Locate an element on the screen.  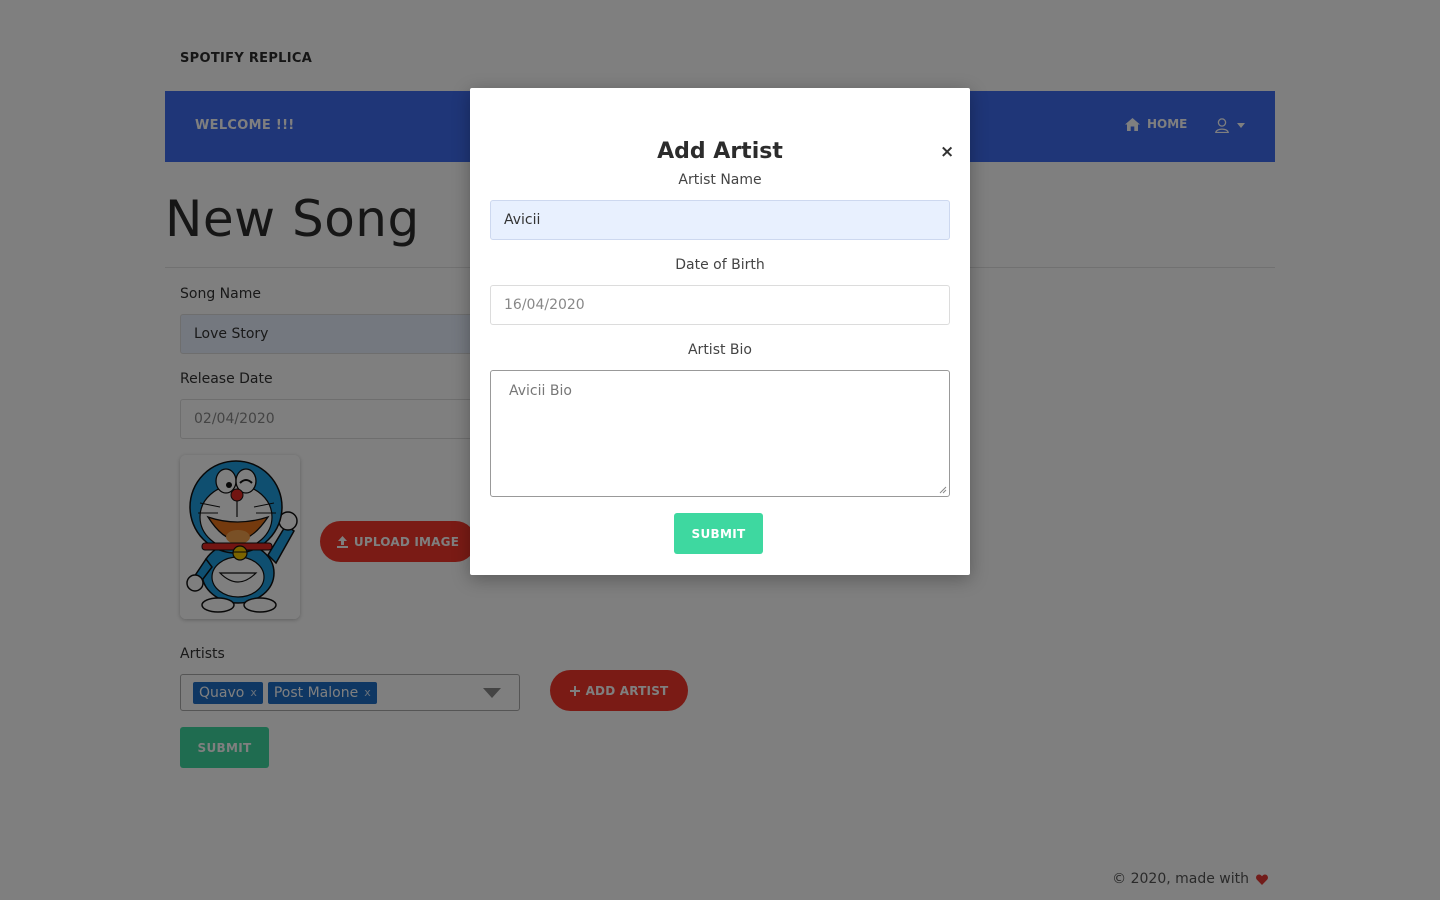
artist-bio-textarea: Avicii Bio is located at coordinates (720, 433).